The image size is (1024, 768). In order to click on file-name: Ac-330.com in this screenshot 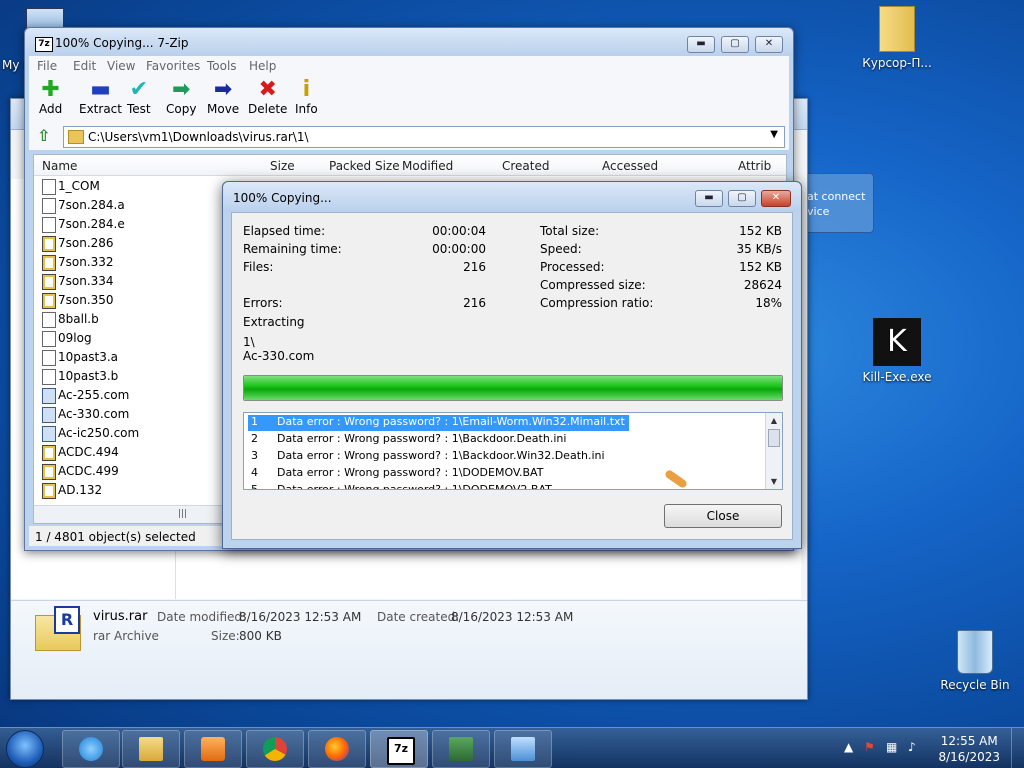, I will do `click(94, 414)`.